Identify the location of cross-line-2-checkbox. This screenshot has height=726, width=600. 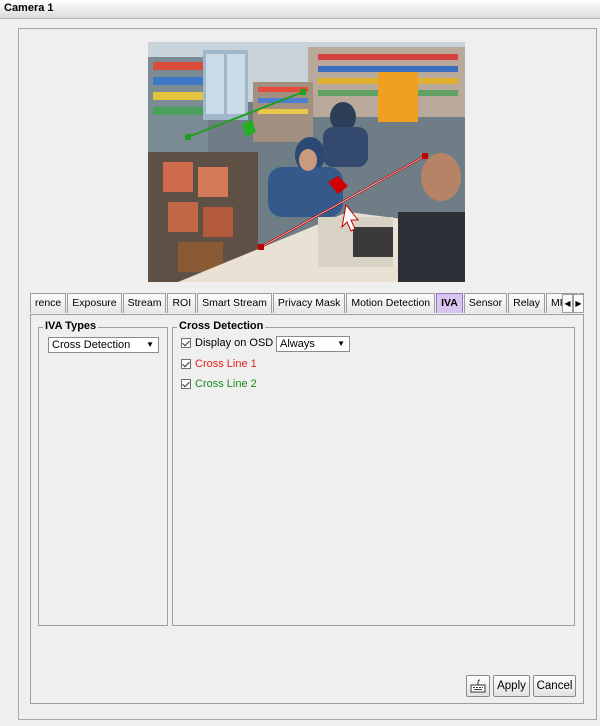
(186, 384).